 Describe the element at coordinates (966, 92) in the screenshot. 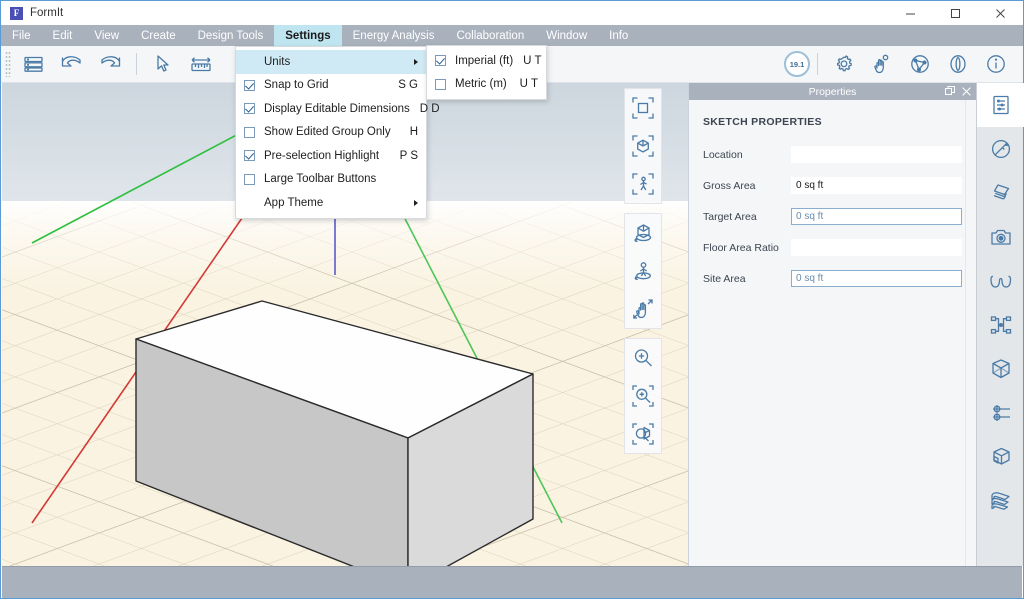

I see `close-panel-icon` at that location.